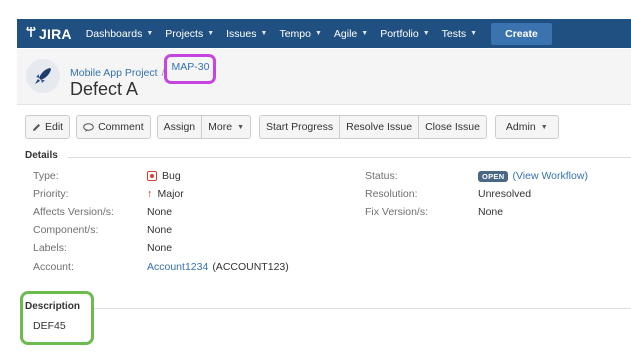  Describe the element at coordinates (391, 194) in the screenshot. I see `resolution-label: Resolution:` at that location.